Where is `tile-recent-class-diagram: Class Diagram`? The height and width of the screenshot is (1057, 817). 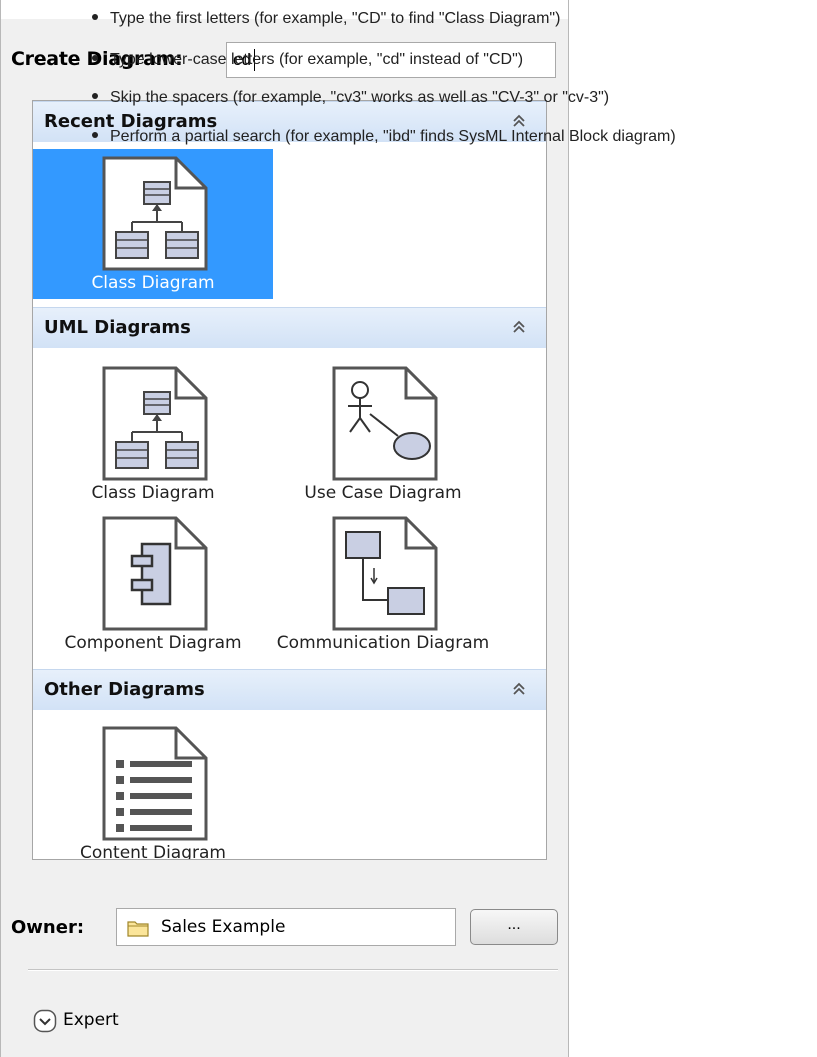 tile-recent-class-diagram: Class Diagram is located at coordinates (153, 224).